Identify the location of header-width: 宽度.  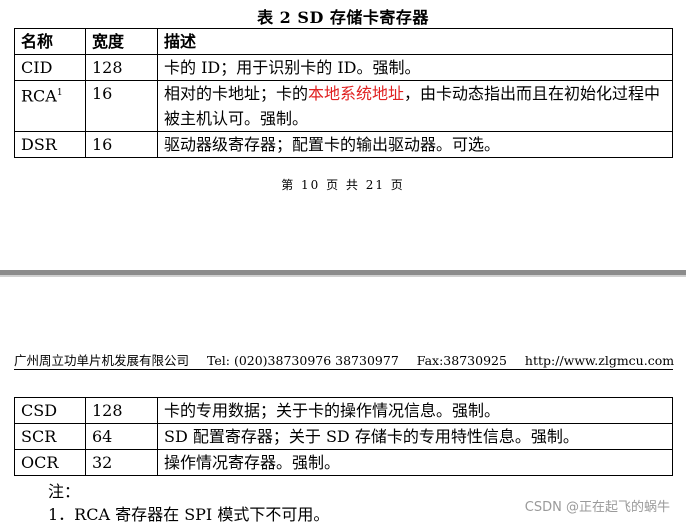
(121, 41).